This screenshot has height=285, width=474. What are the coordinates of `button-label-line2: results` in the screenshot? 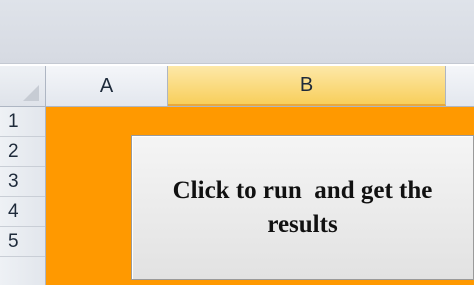 It's located at (302, 224).